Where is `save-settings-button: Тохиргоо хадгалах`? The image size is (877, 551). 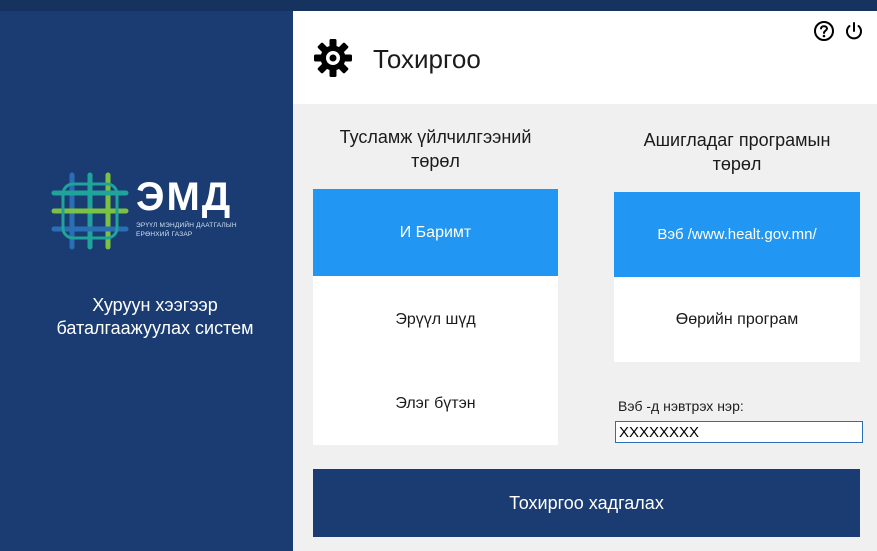 save-settings-button: Тохиргоо хадгалах is located at coordinates (586, 503).